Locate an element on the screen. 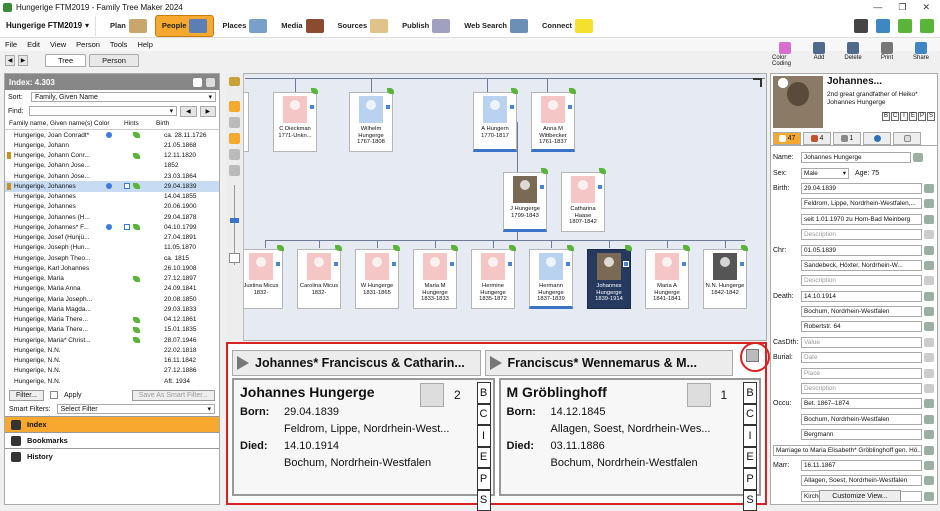 This screenshot has height=511, width=940. close-button: ✕ is located at coordinates (926, 7).